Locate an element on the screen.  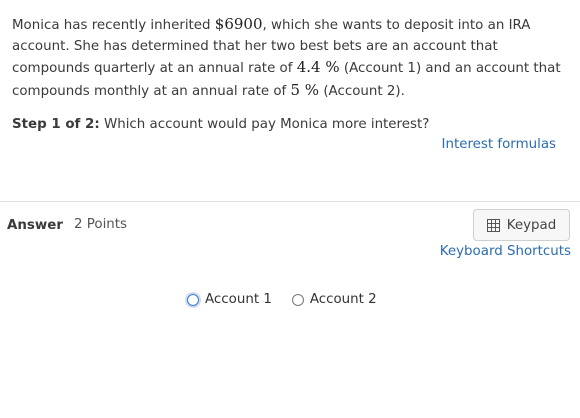
keypad-icon is located at coordinates (493, 225).